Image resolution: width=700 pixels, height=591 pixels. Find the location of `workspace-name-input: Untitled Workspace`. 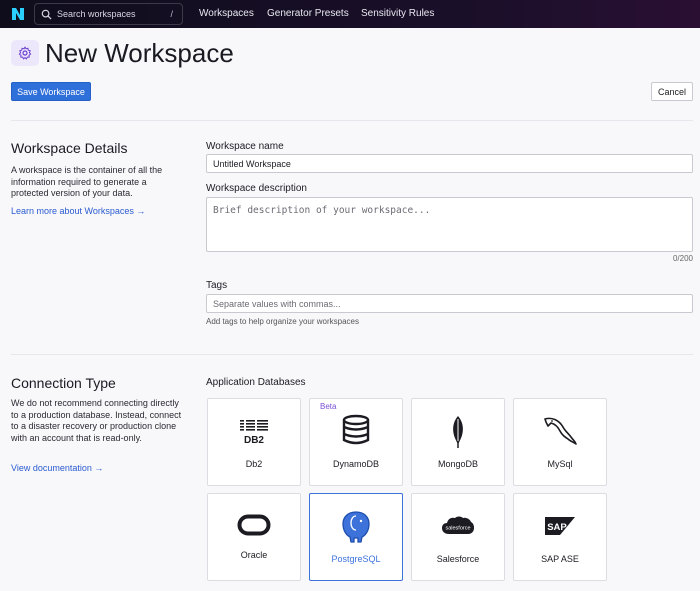

workspace-name-input: Untitled Workspace is located at coordinates (449, 163).